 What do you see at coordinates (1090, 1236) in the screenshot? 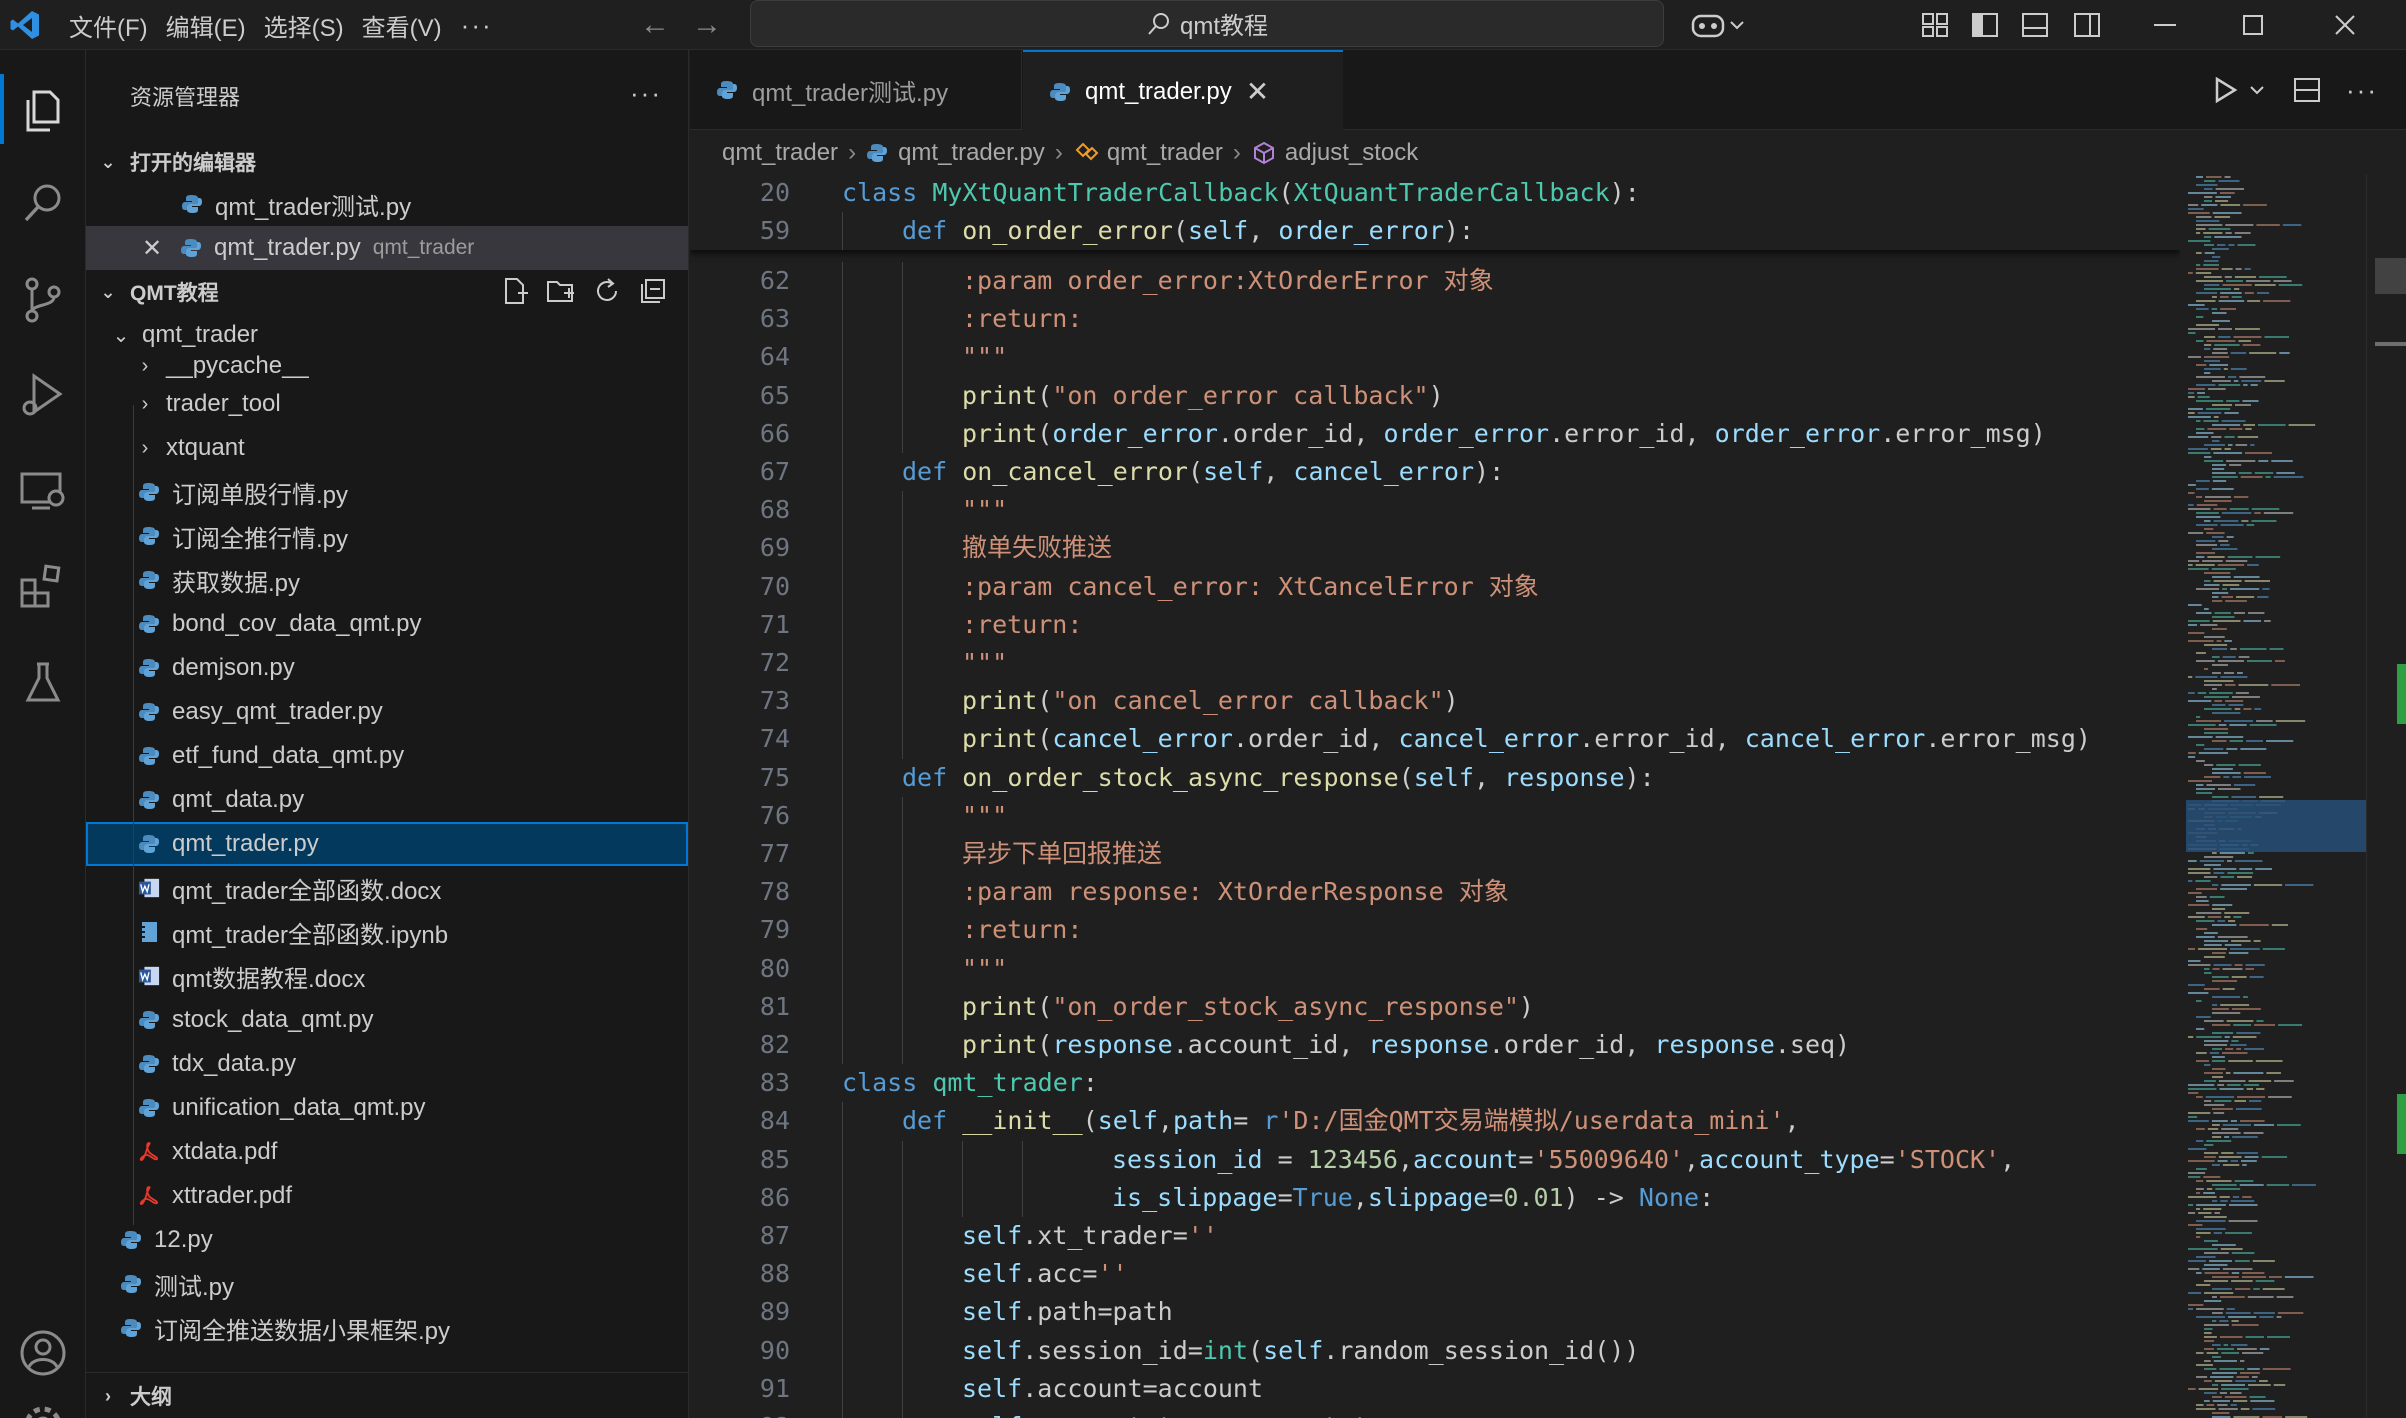
I see `code-line: self.xt_trader=''` at bounding box center [1090, 1236].